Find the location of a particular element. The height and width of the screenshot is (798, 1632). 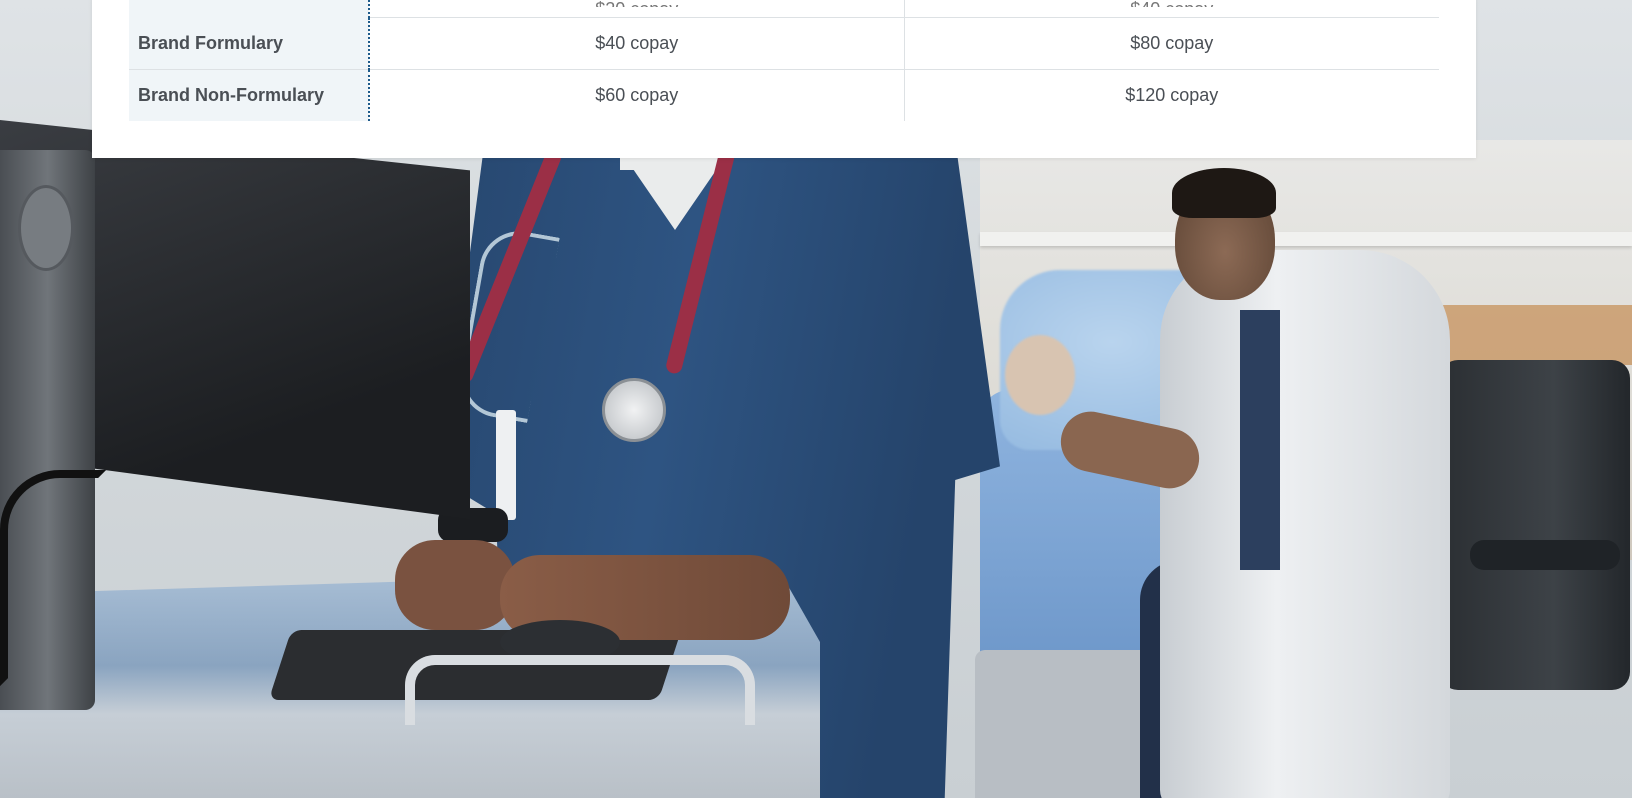

photo-id-badge is located at coordinates (506, 465).